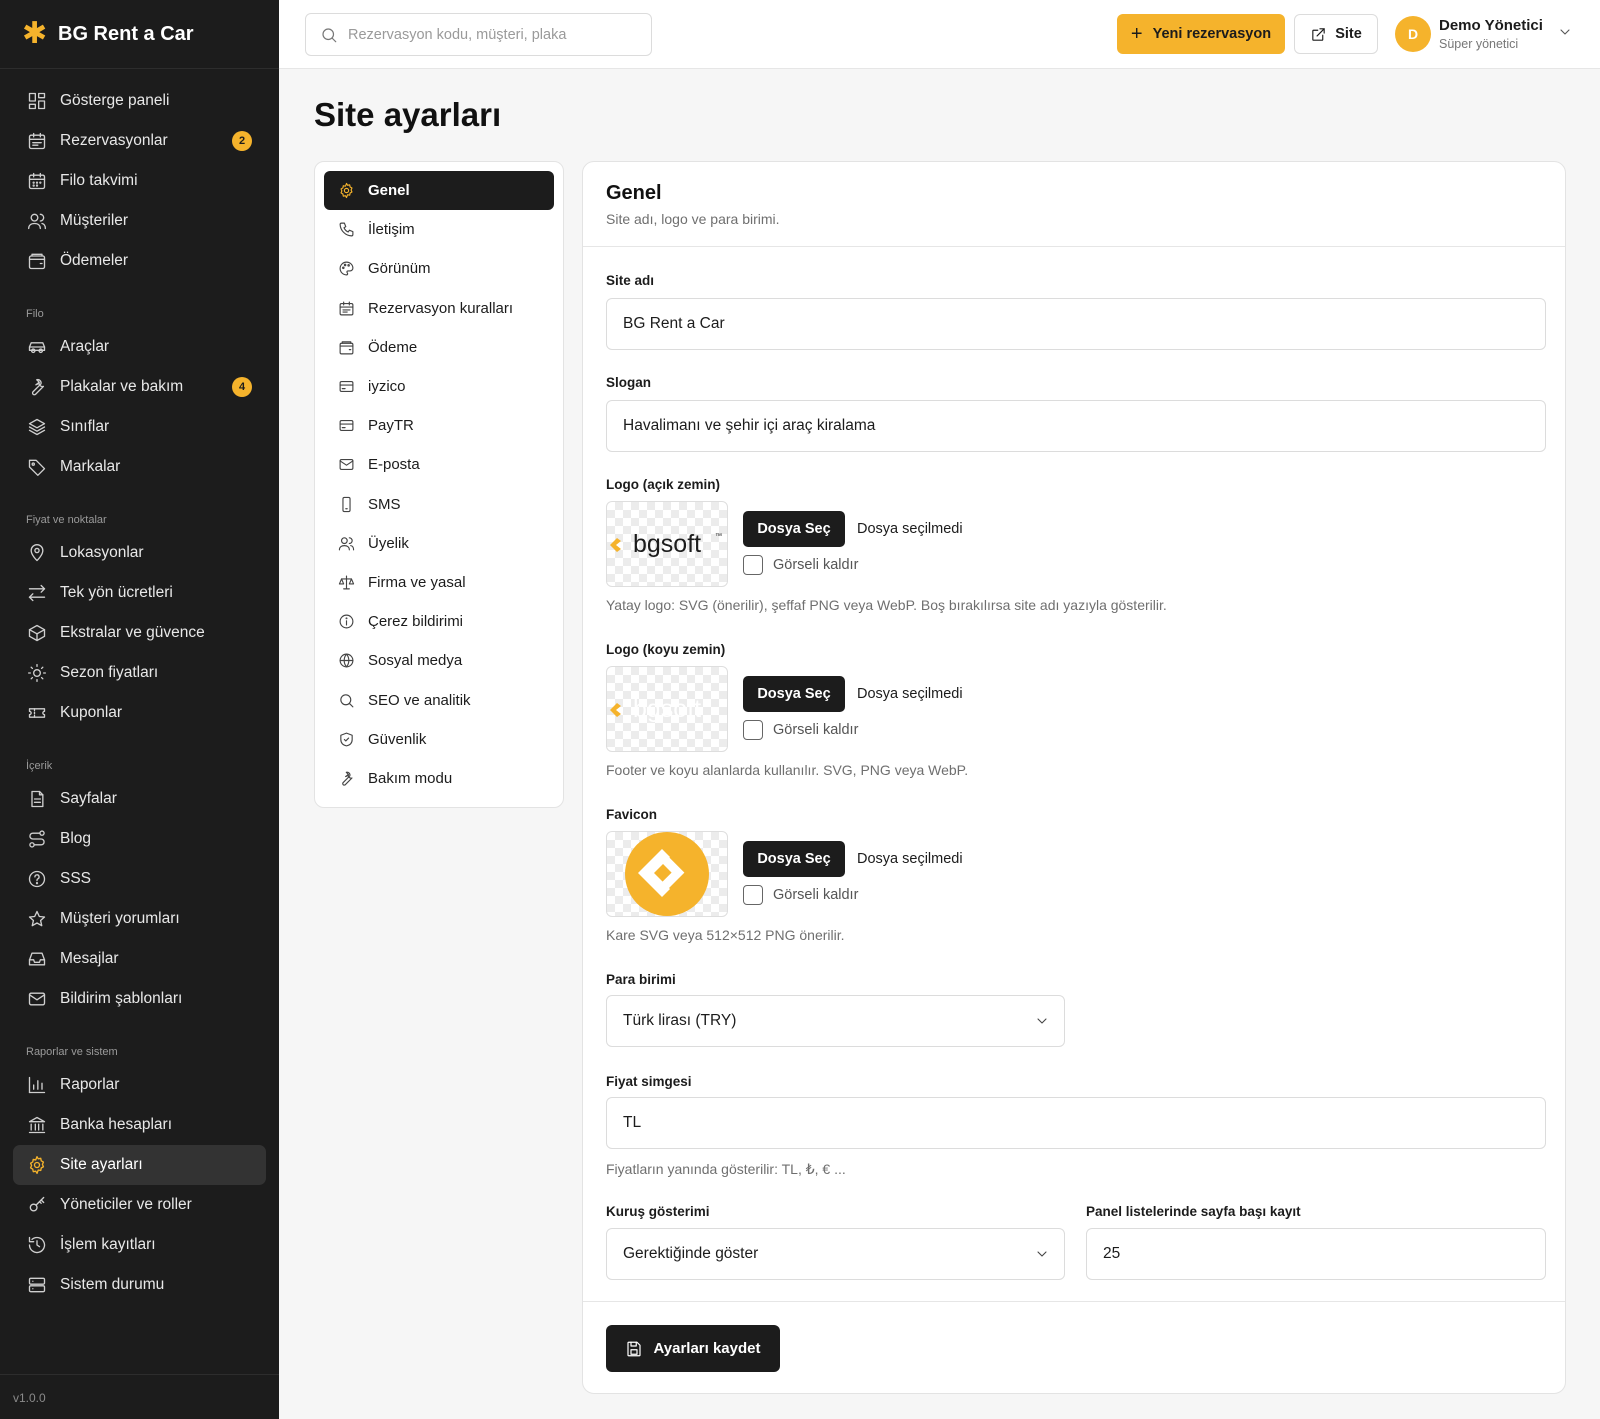  Describe the element at coordinates (139, 999) in the screenshot. I see `sidebar-item-mail: Bildirim şablonları` at that location.